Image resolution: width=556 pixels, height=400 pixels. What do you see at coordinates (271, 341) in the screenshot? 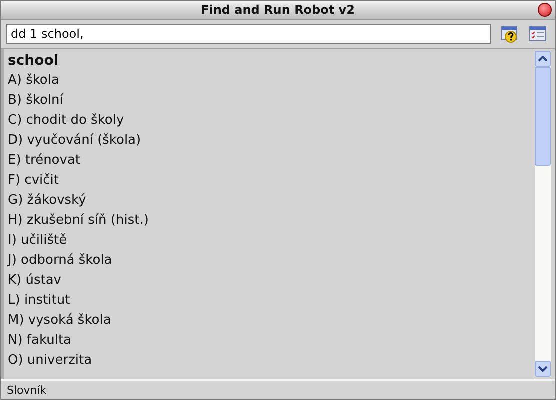
I see `result-item: N) fakulta` at bounding box center [271, 341].